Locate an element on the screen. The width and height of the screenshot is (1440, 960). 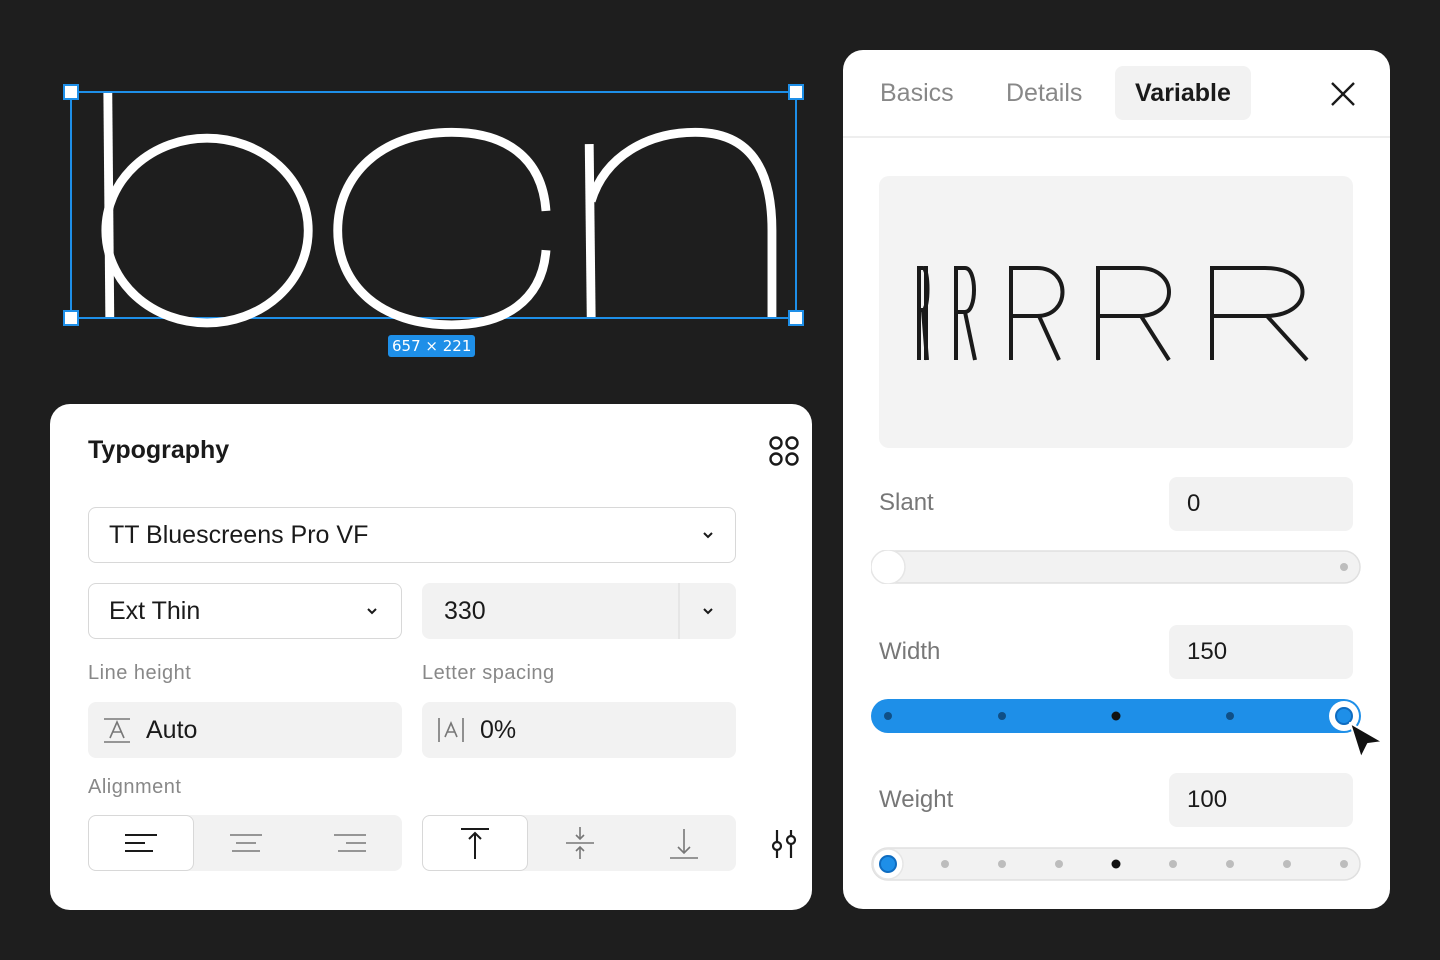
preview-glyph-r-narrow is located at coordinates (965, 313).